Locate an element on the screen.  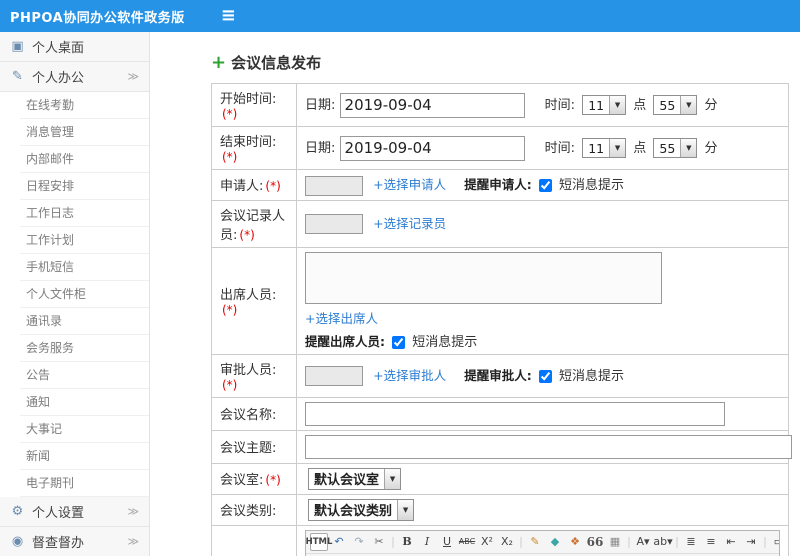
app-title: PHPOA协同办公软件政务版 is located at coordinates (97, 18).